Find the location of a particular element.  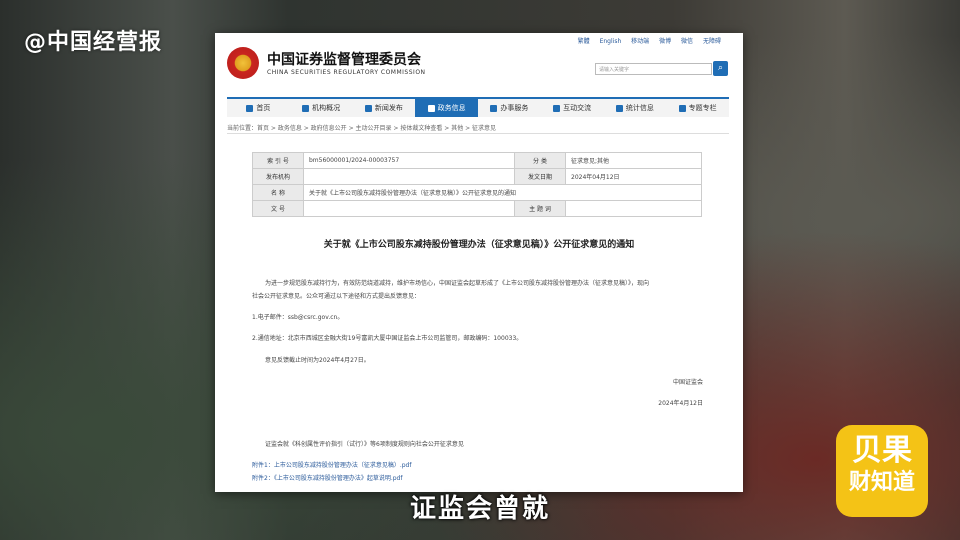

link-traditional: 繁體 is located at coordinates (584, 41).